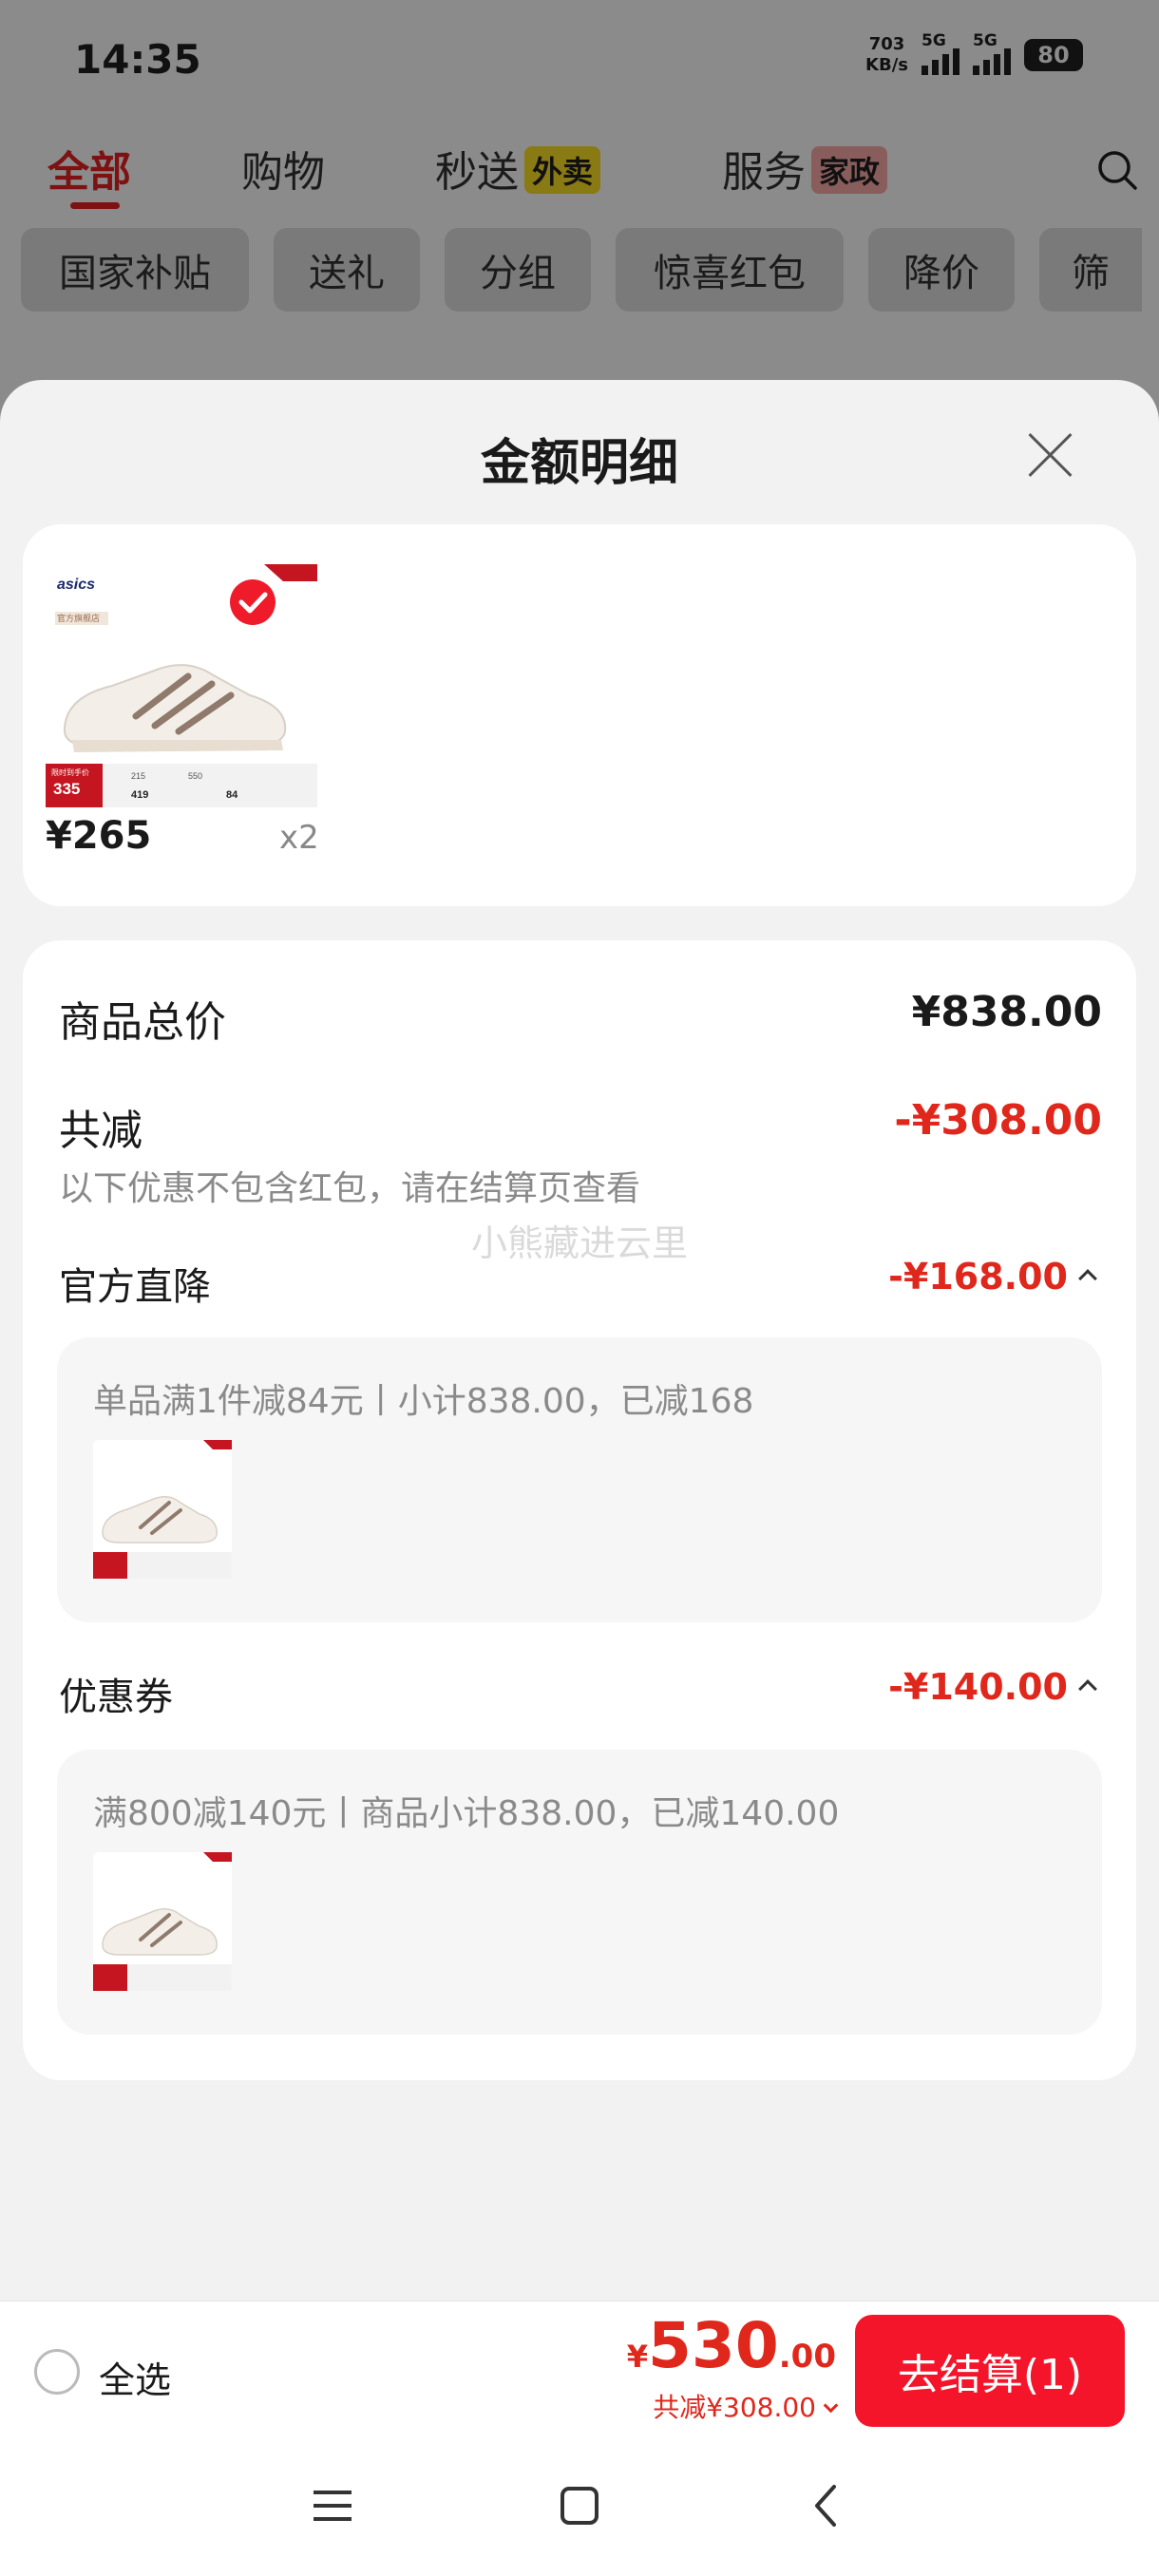 This screenshot has height=2576, width=1159. I want to click on coupon-detail: 满800减140元丨商品小计838.00，已减140.00, so click(579, 1892).